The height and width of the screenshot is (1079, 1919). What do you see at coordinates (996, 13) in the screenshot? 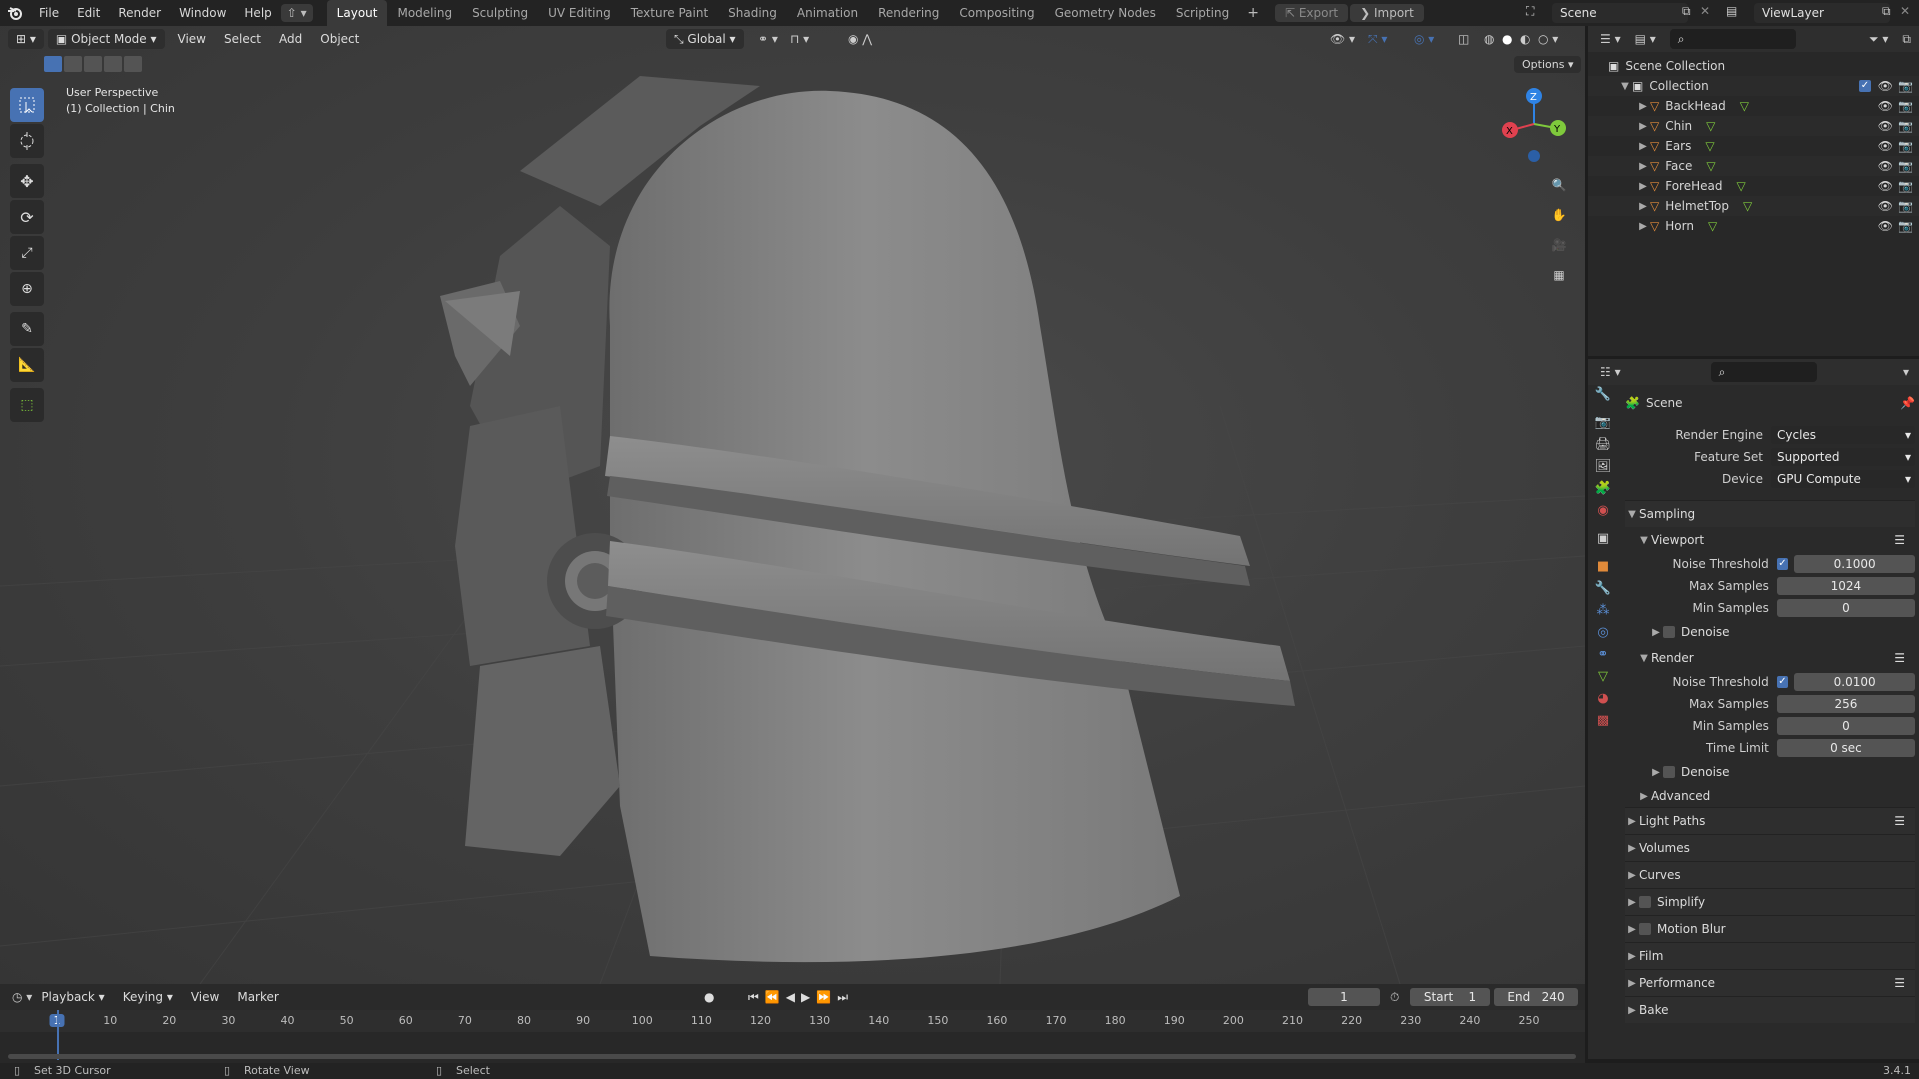
I see `tab-compositing: Compositing` at bounding box center [996, 13].